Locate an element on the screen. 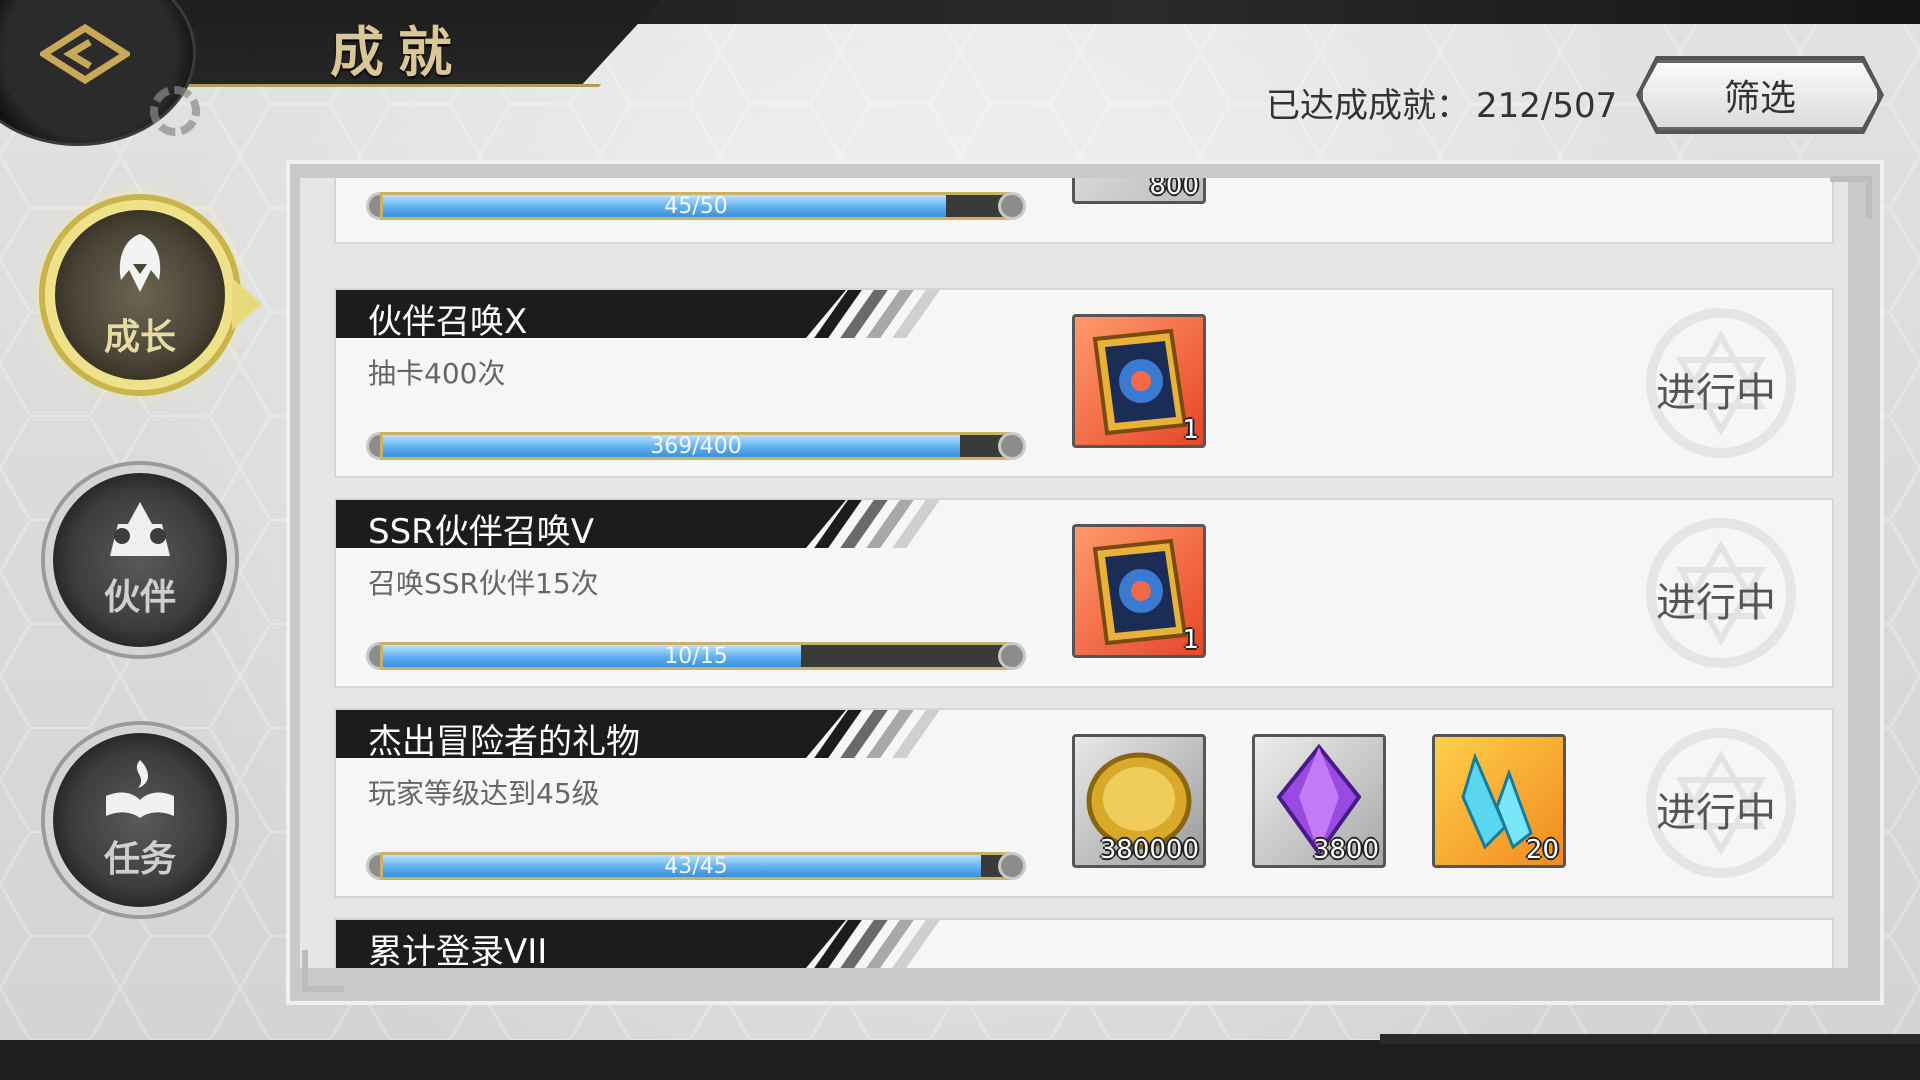  open-book-flame-icon is located at coordinates (140, 789).